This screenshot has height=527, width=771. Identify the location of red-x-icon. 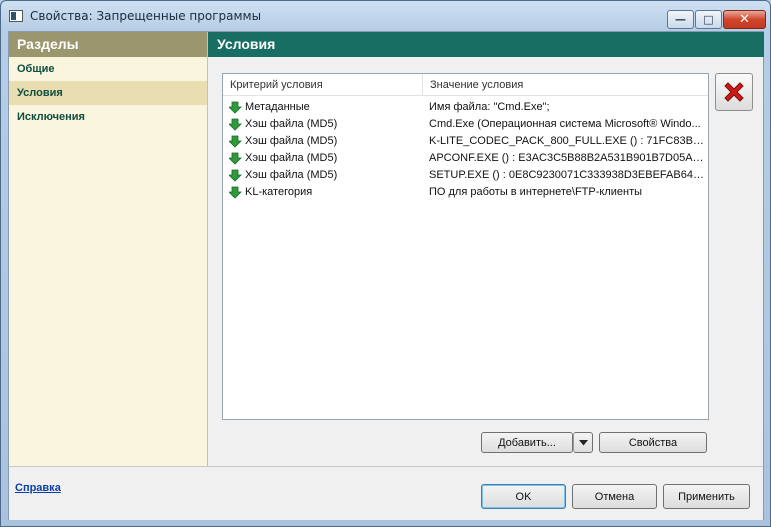
(734, 92).